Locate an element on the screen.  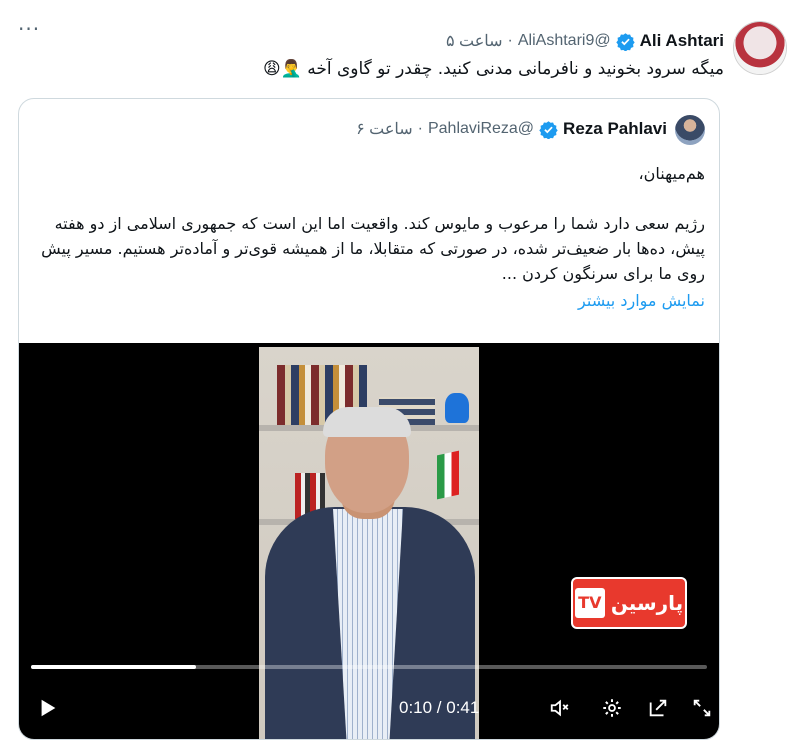
quoted-avatar is located at coordinates (690, 130).